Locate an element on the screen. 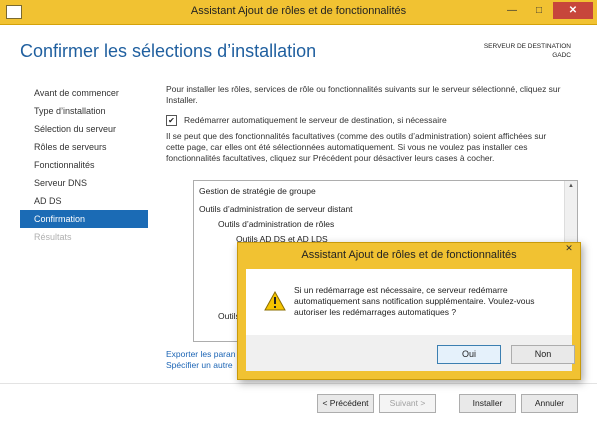  nav-item-selection-serveur: Sélection du serveur is located at coordinates (84, 129).